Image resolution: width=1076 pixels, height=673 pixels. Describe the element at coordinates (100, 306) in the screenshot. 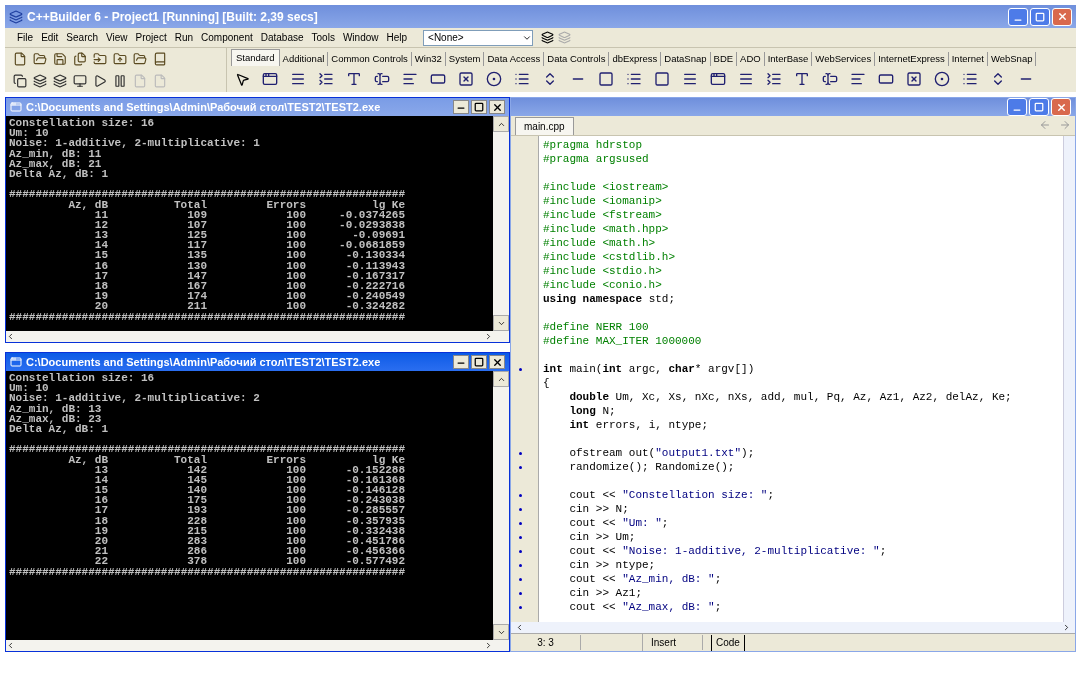

I see `table-cell-text: 20` at that location.